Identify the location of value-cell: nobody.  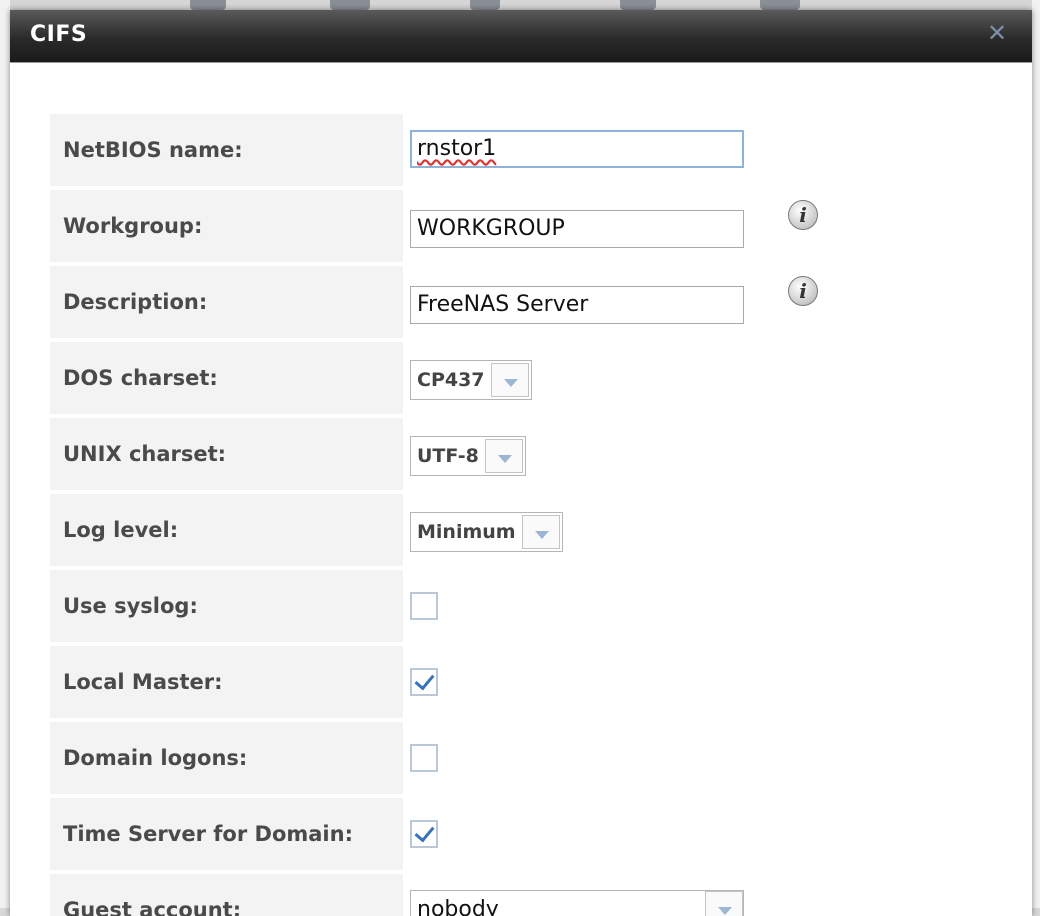
(710, 895).